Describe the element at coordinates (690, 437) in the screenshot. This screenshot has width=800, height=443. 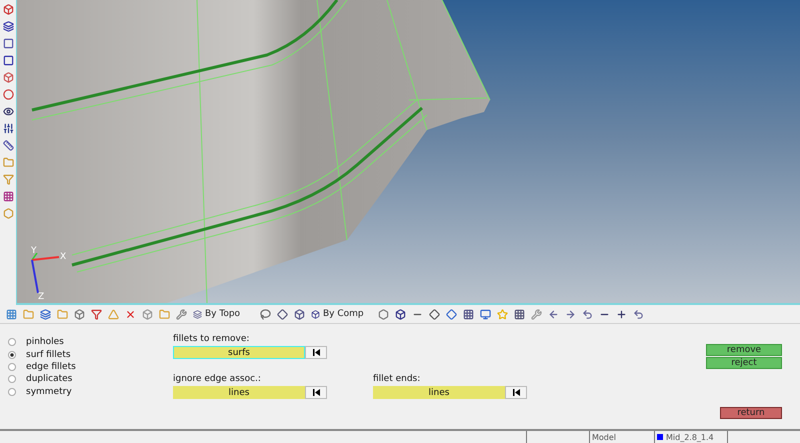
I see `component-name: Mid_2.8_1.4` at that location.